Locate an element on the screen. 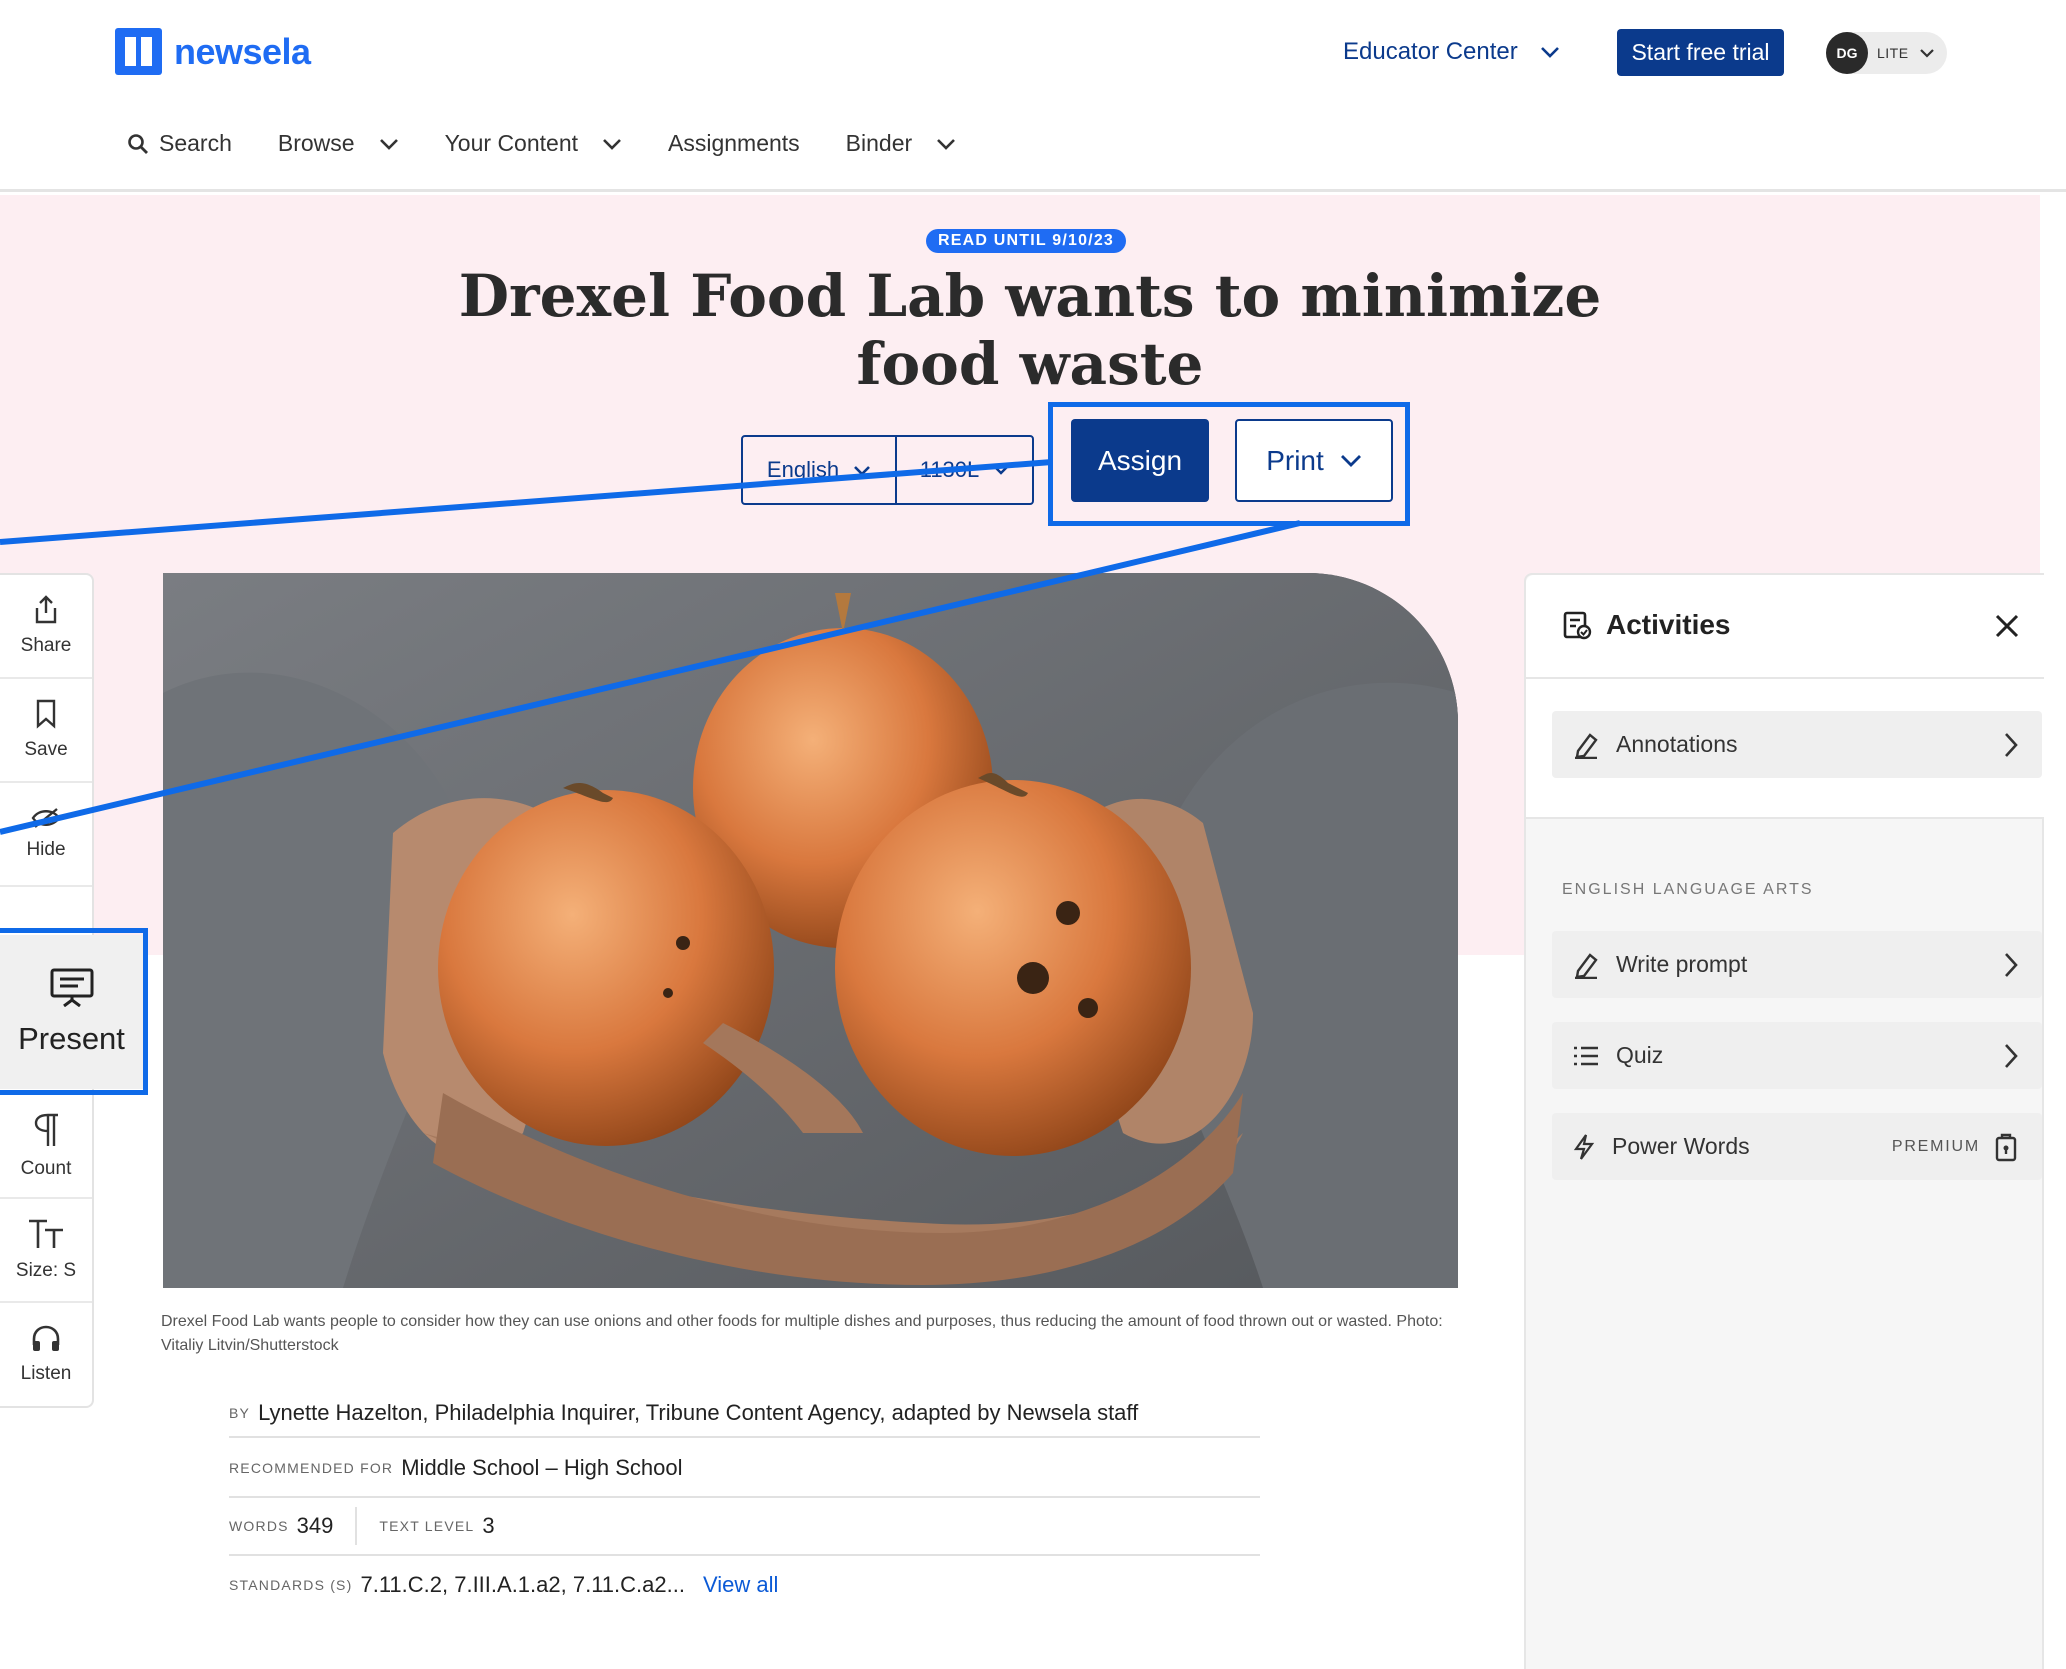 Image resolution: width=2066 pixels, height=1669 pixels. view-all-link: View all is located at coordinates (740, 1585).